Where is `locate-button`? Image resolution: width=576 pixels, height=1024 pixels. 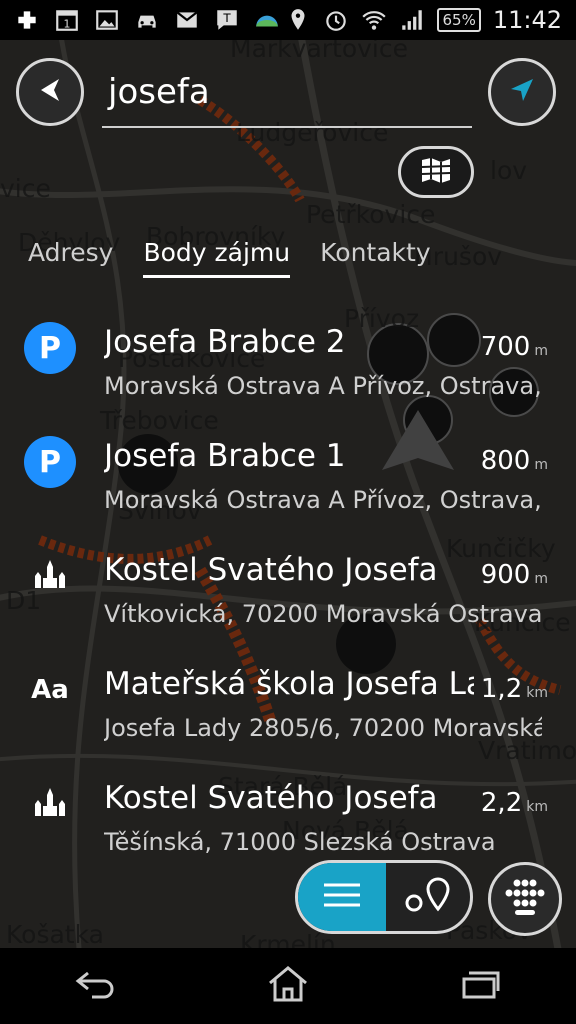
locate-button is located at coordinates (522, 92).